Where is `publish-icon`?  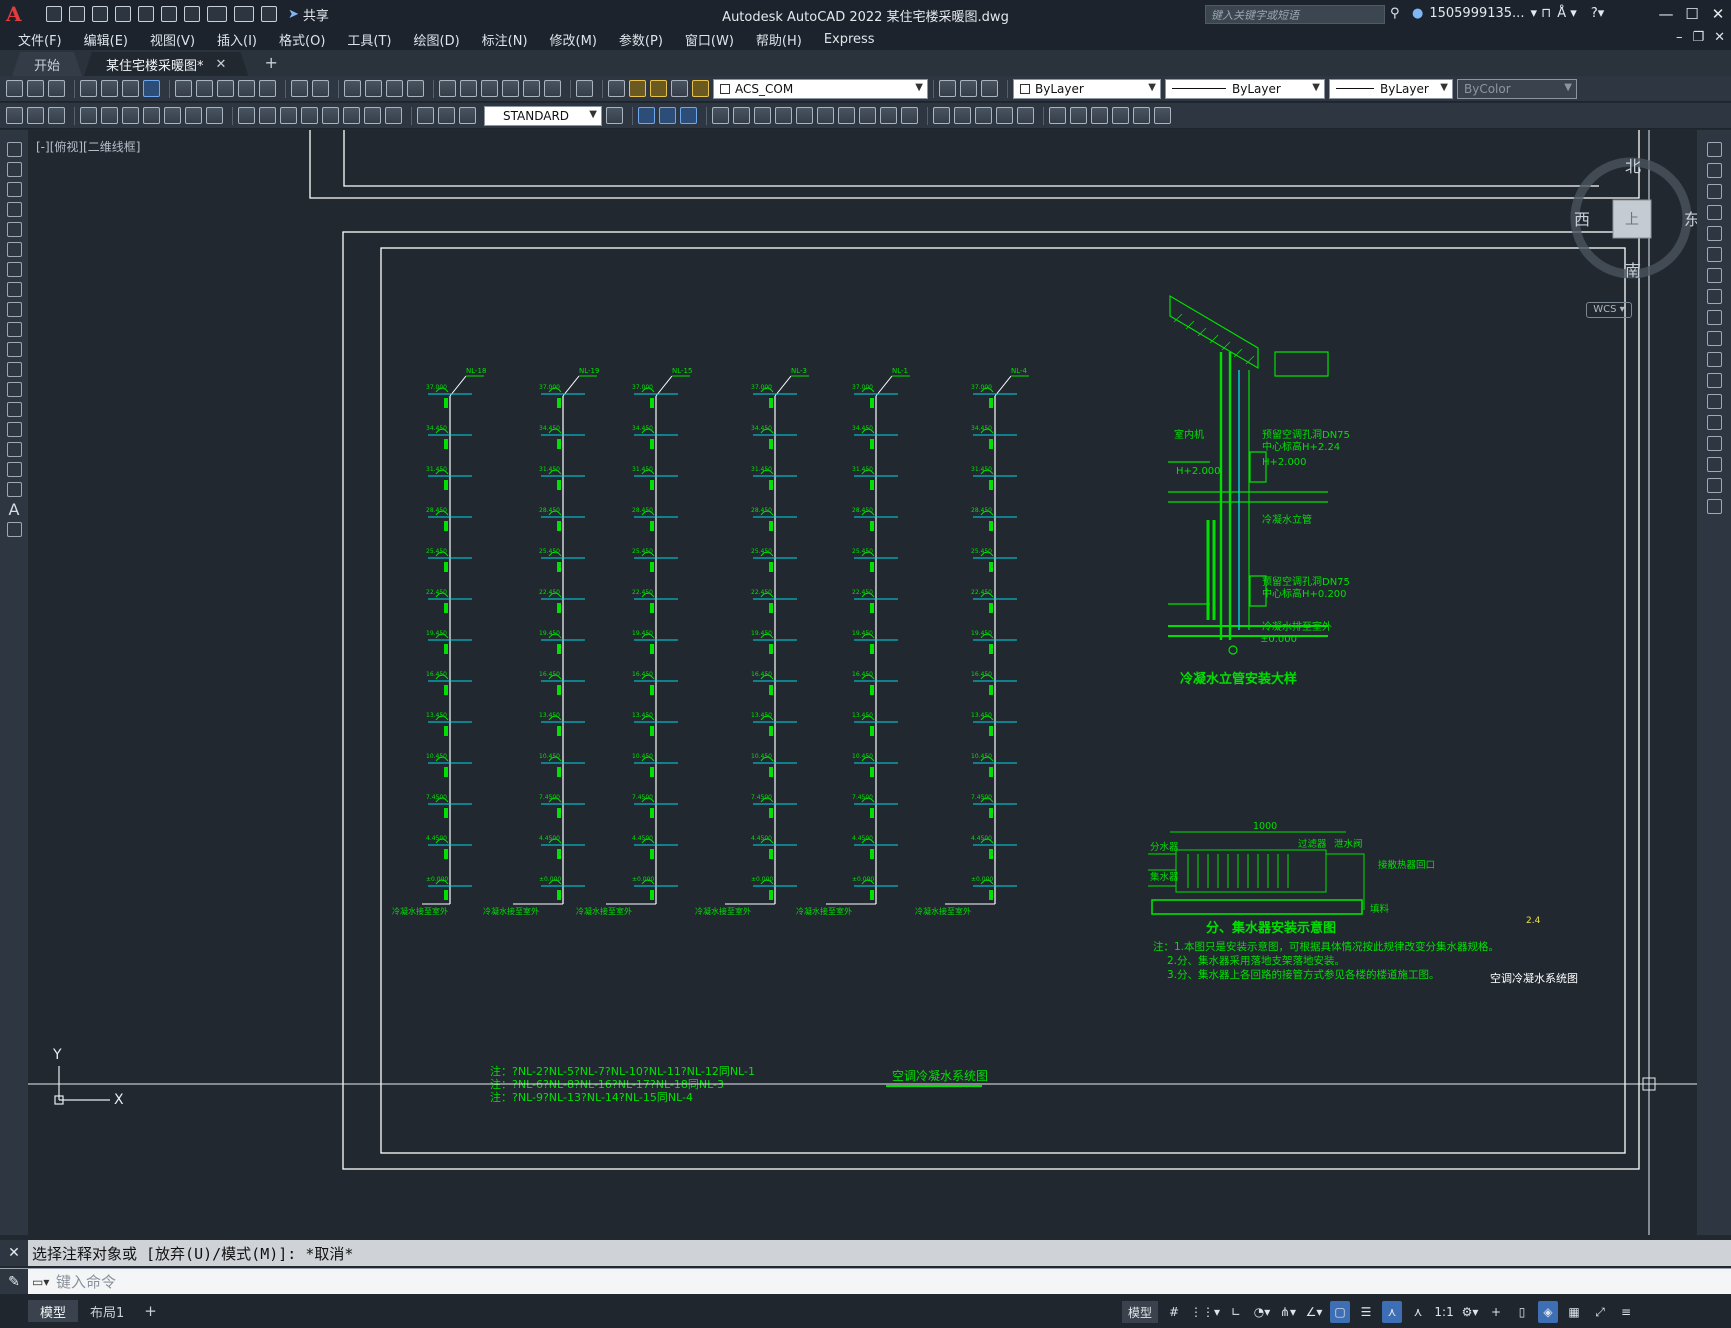
publish-icon is located at coordinates (146, 14).